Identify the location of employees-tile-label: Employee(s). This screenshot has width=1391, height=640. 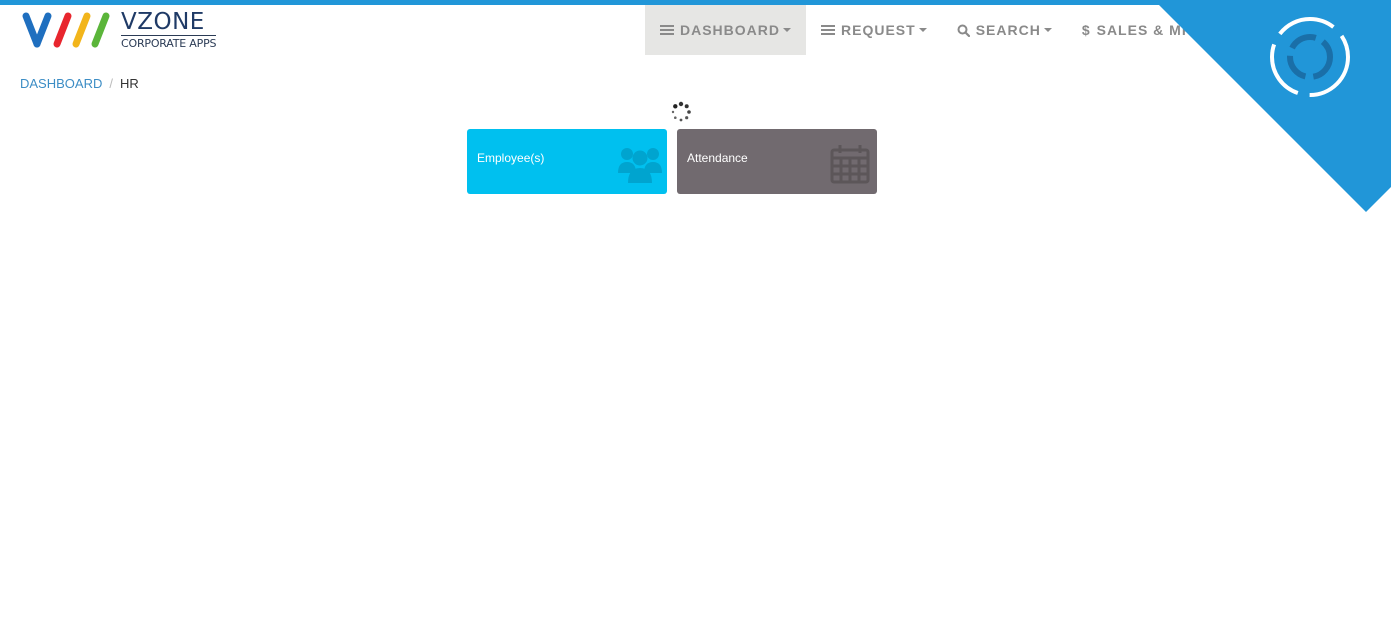
(511, 158).